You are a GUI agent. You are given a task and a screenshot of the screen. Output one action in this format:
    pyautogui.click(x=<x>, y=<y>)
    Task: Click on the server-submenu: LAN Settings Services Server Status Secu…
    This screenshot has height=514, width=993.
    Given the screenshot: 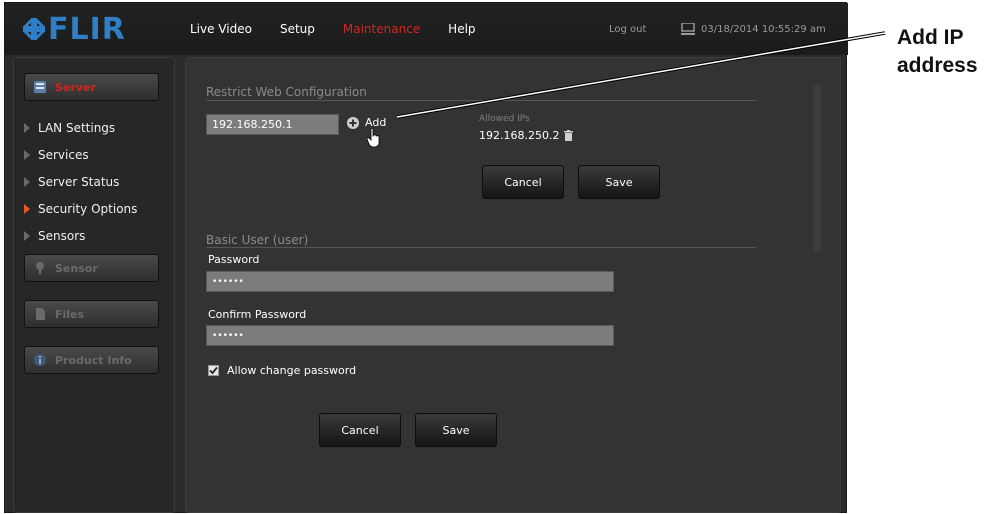 What is the action you would take?
    pyautogui.click(x=80, y=182)
    